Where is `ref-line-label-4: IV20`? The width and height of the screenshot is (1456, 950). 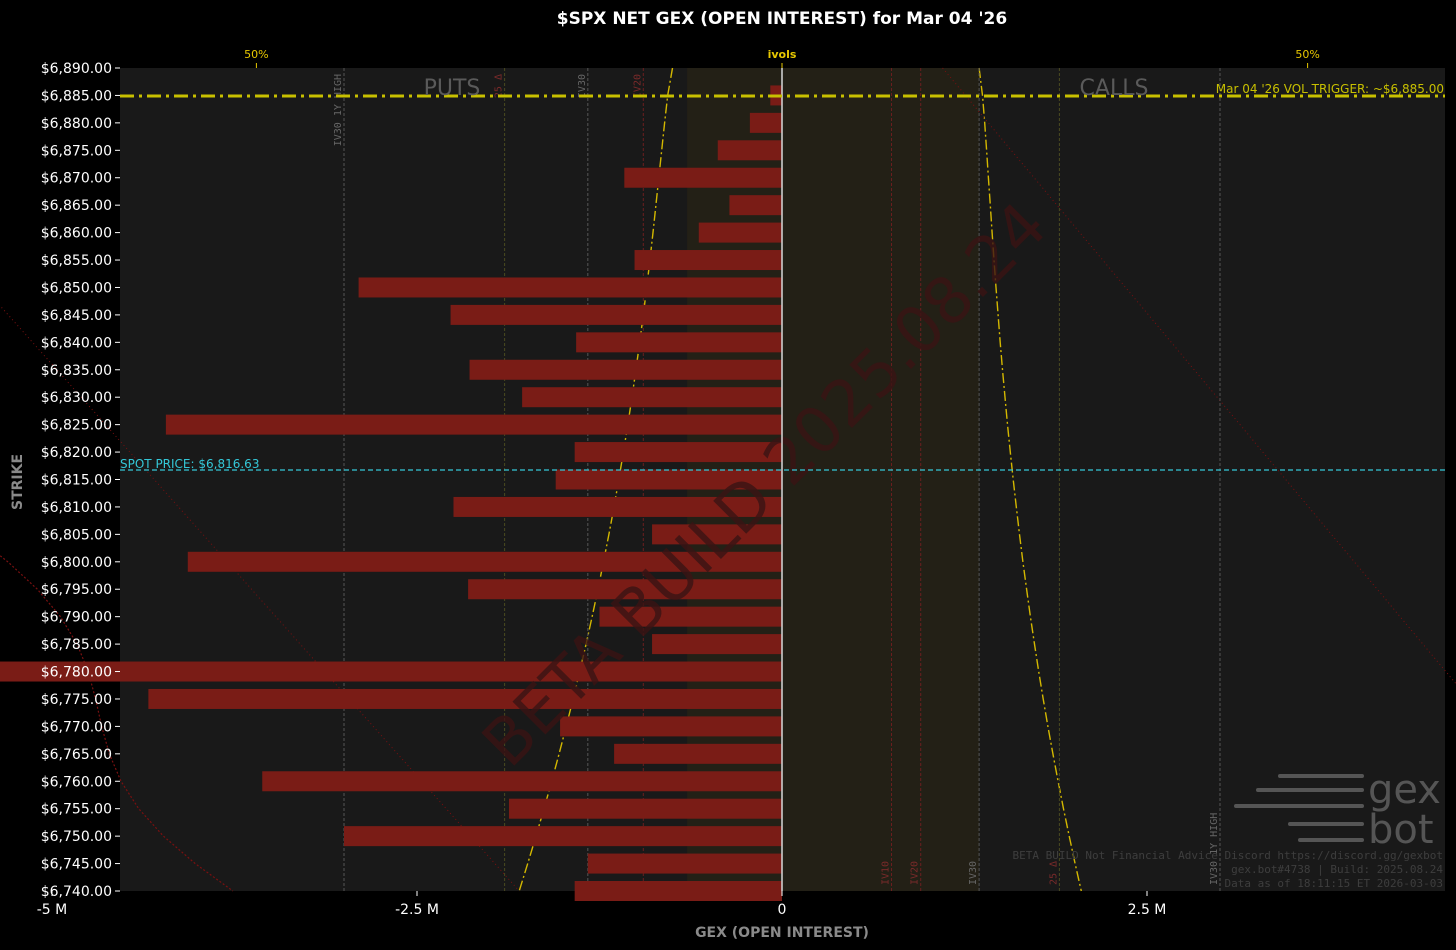 ref-line-label-4: IV20 is located at coordinates (915, 873).